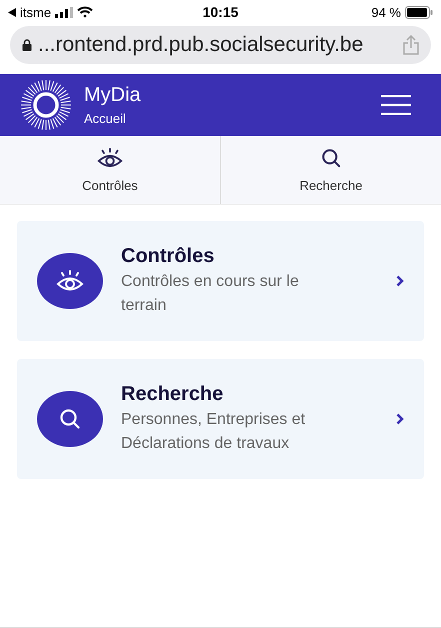 This screenshot has height=628, width=441. Describe the element at coordinates (113, 95) in the screenshot. I see `app-title: MyDia` at that location.